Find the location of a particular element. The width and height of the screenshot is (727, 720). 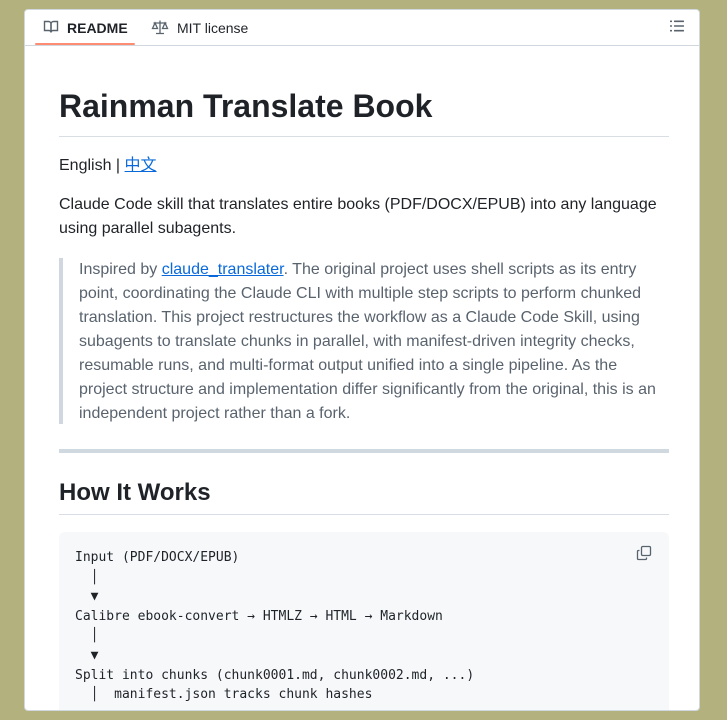

readme-title: Rainman Translate Book is located at coordinates (246, 106).